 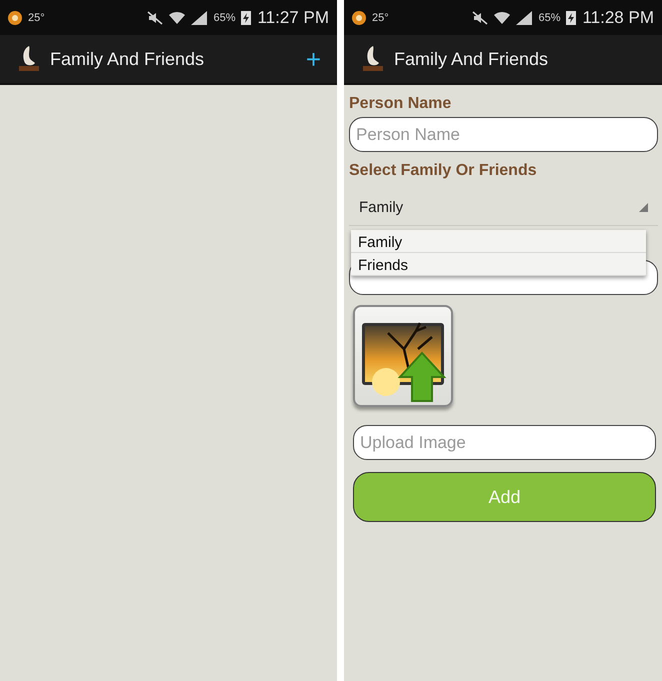 What do you see at coordinates (293, 18) in the screenshot?
I see `clock: 11:27 PM` at bounding box center [293, 18].